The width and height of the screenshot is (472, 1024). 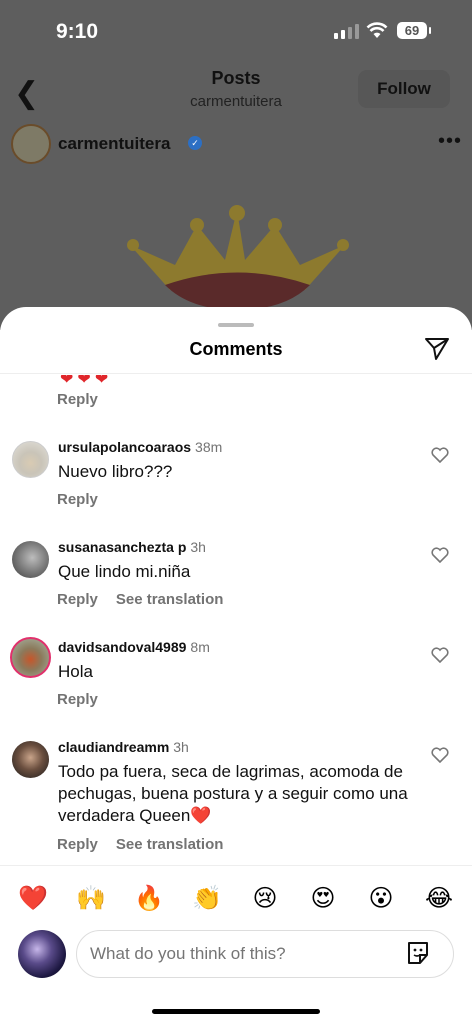 I want to click on comment-text: Hola, so click(x=75, y=671).